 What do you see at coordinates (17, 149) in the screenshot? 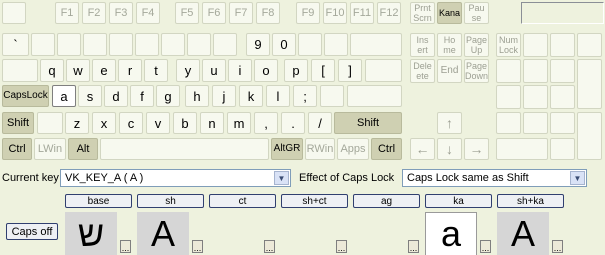
I see `key-ctrl-left: Ctrl` at bounding box center [17, 149].